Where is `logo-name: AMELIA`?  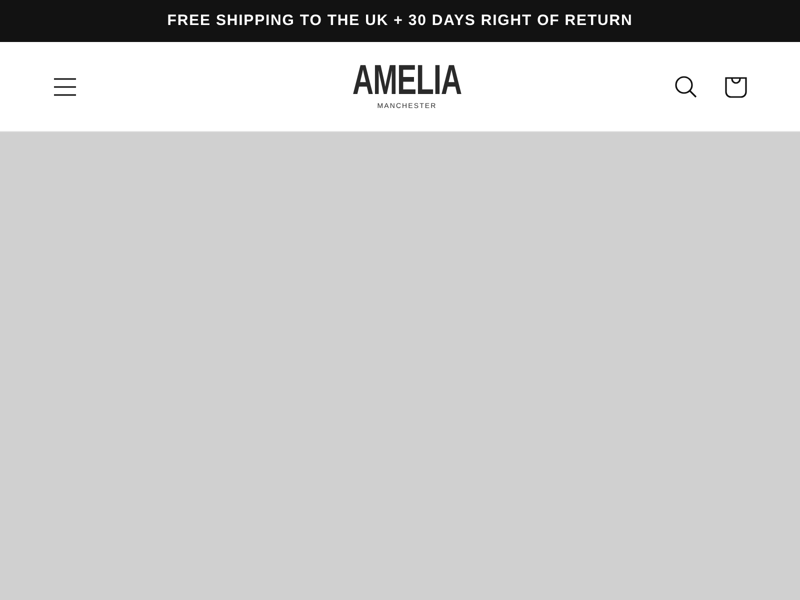
logo-name: AMELIA is located at coordinates (407, 80).